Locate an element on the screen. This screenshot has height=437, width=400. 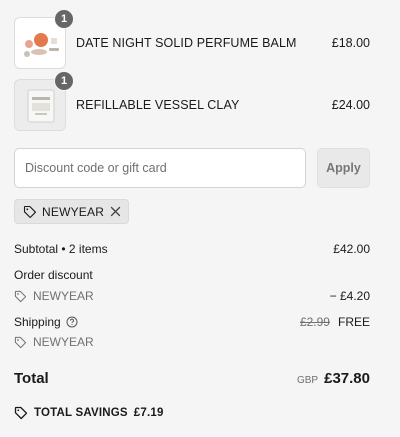
apply-button: Apply is located at coordinates (343, 168).